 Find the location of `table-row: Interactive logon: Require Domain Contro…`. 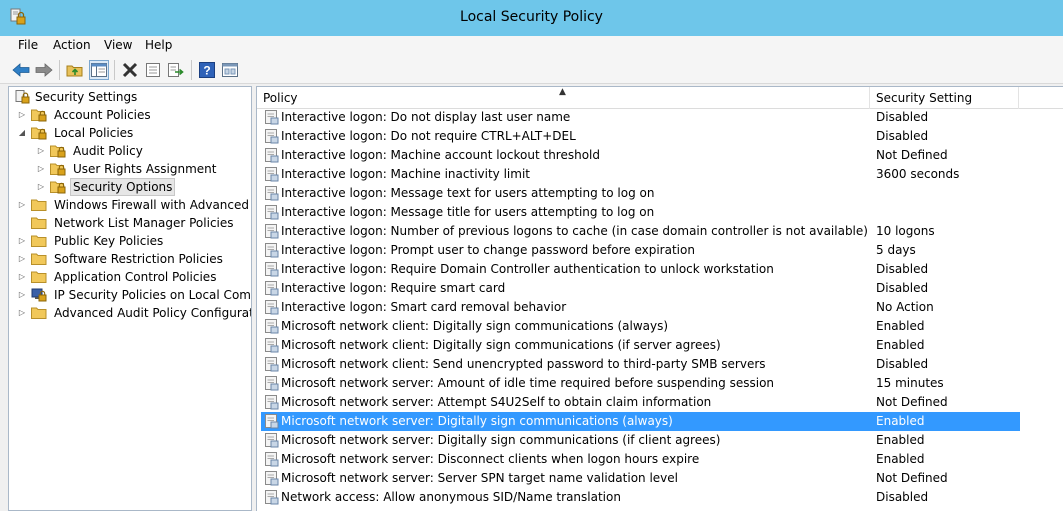

table-row: Interactive logon: Require Domain Contro… is located at coordinates (641, 269).